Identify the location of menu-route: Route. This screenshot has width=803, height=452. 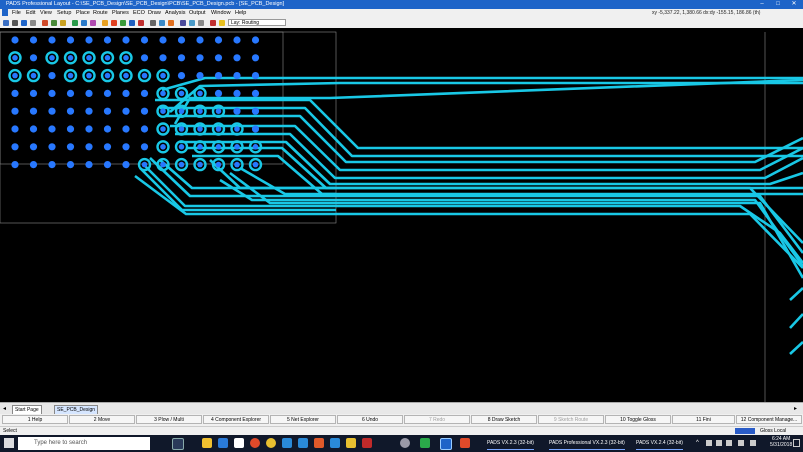
(100, 13).